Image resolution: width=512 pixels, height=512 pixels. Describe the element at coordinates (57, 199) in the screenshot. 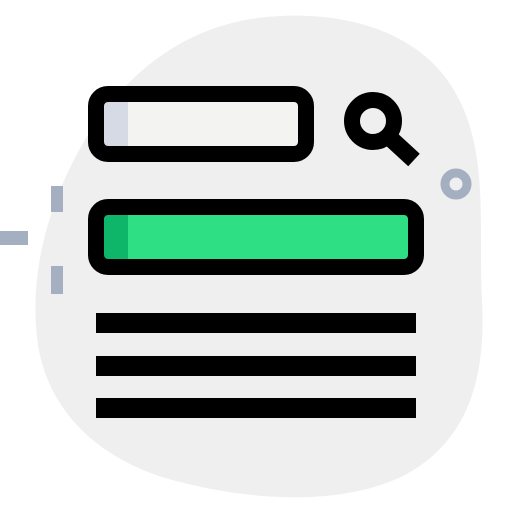

I see `dash-top` at that location.